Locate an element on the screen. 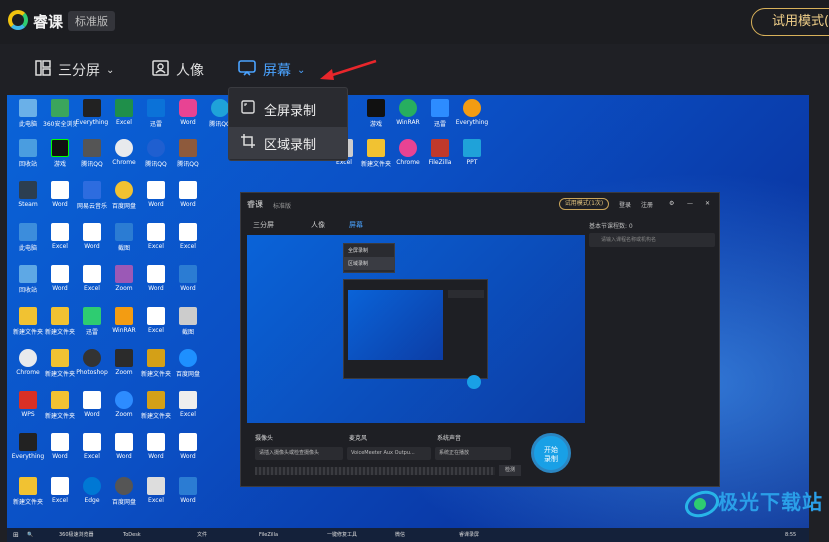  nested-start-record-button: 开始 录制 is located at coordinates (551, 453).